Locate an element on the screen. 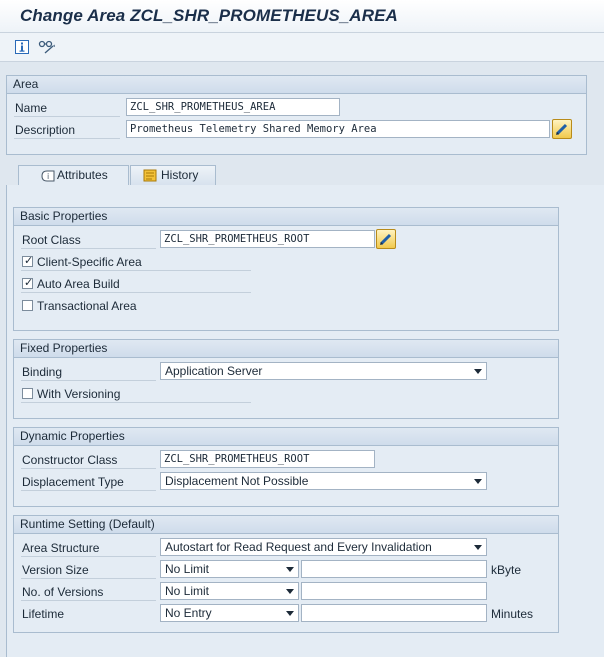 This screenshot has width=604, height=657. edit-root-class-button is located at coordinates (386, 239).